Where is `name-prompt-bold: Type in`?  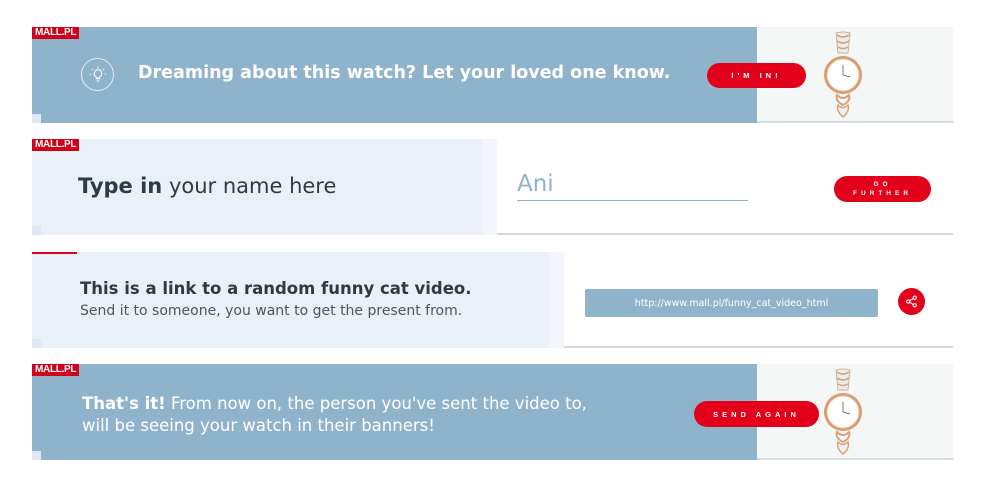
name-prompt-bold: Type in is located at coordinates (120, 186).